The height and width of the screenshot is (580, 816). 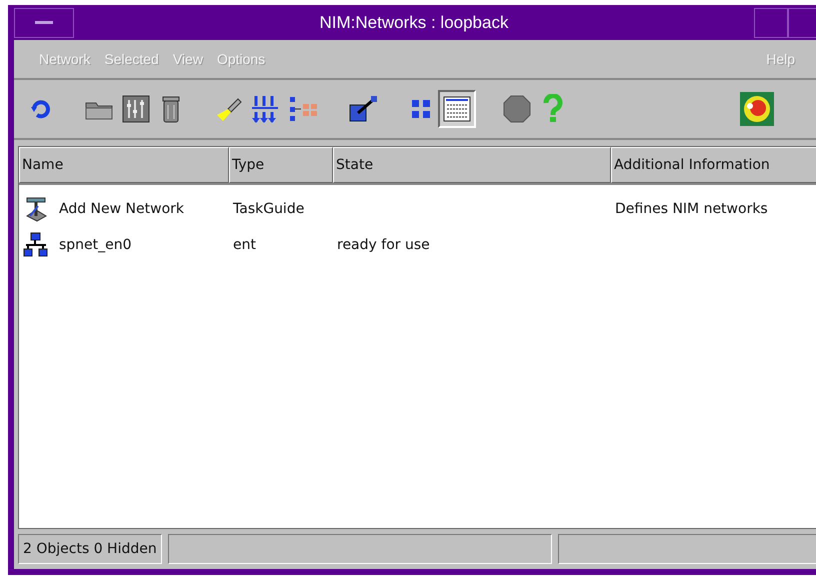 I want to click on view-toggle-button, so click(x=457, y=109).